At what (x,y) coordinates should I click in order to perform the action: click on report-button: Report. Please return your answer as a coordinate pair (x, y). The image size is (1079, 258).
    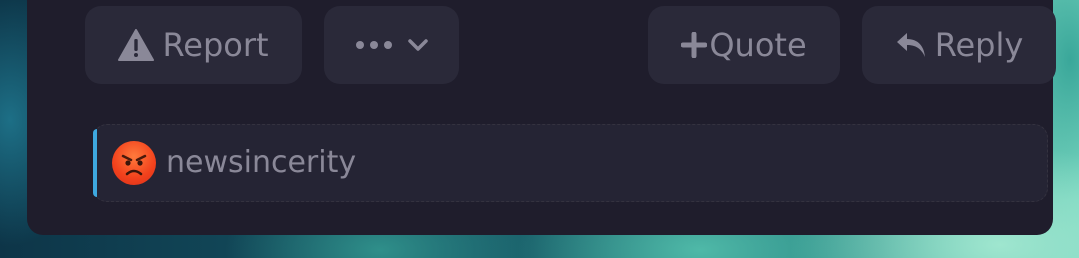
    Looking at the image, I should click on (193, 45).